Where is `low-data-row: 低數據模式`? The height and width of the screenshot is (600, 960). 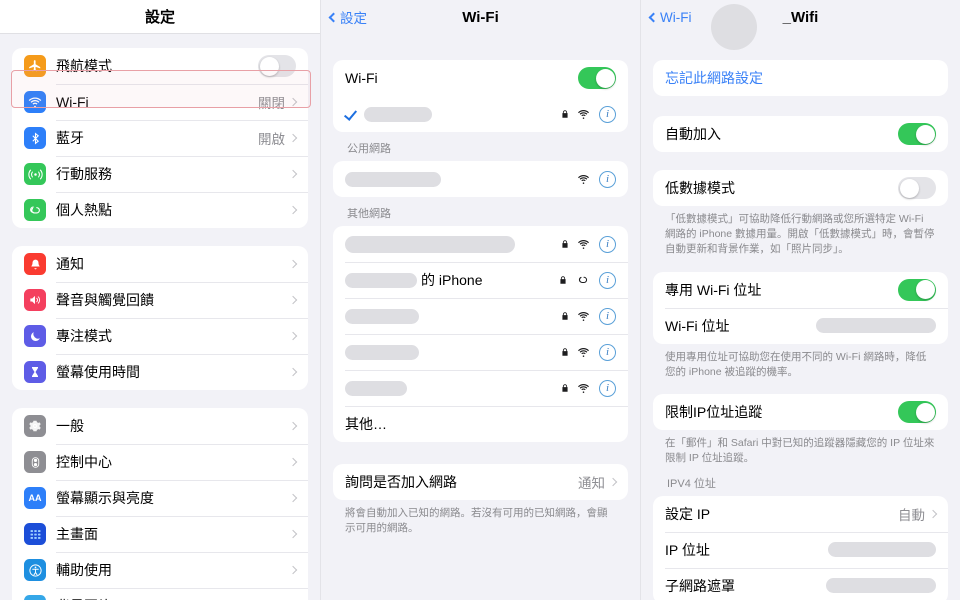
low-data-row: 低數據模式 is located at coordinates (800, 188).